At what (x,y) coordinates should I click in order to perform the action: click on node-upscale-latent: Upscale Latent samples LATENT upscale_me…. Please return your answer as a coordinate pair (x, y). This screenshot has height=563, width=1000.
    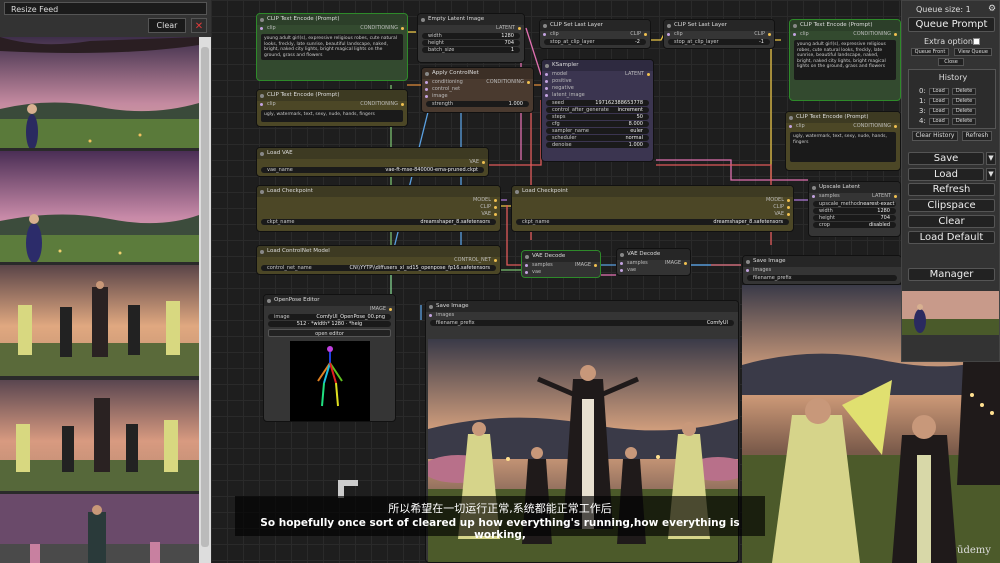
    Looking at the image, I should click on (854, 209).